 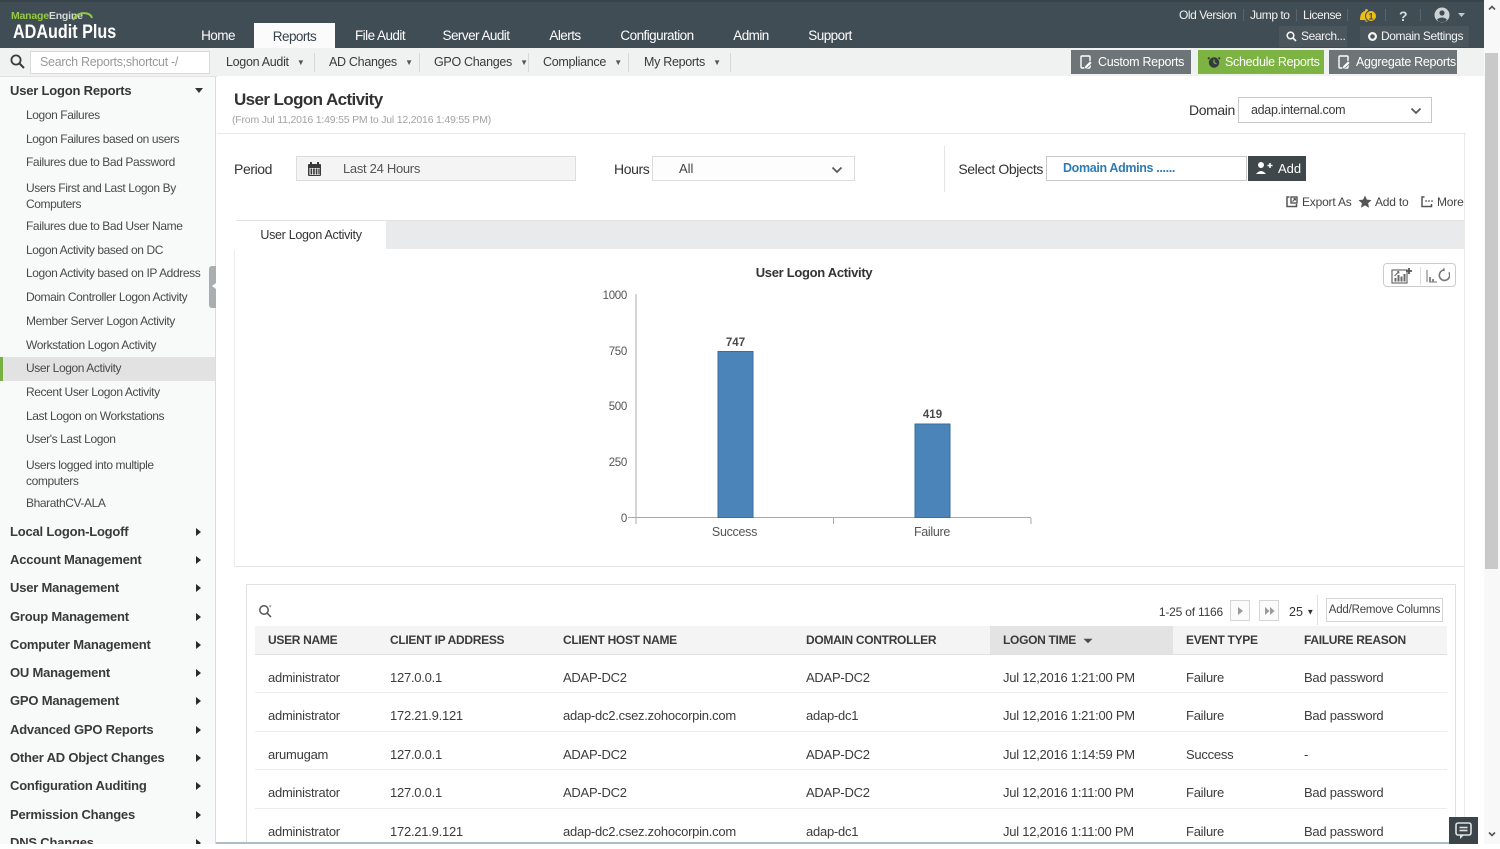 What do you see at coordinates (618, 463) in the screenshot?
I see `svg-text: 250` at bounding box center [618, 463].